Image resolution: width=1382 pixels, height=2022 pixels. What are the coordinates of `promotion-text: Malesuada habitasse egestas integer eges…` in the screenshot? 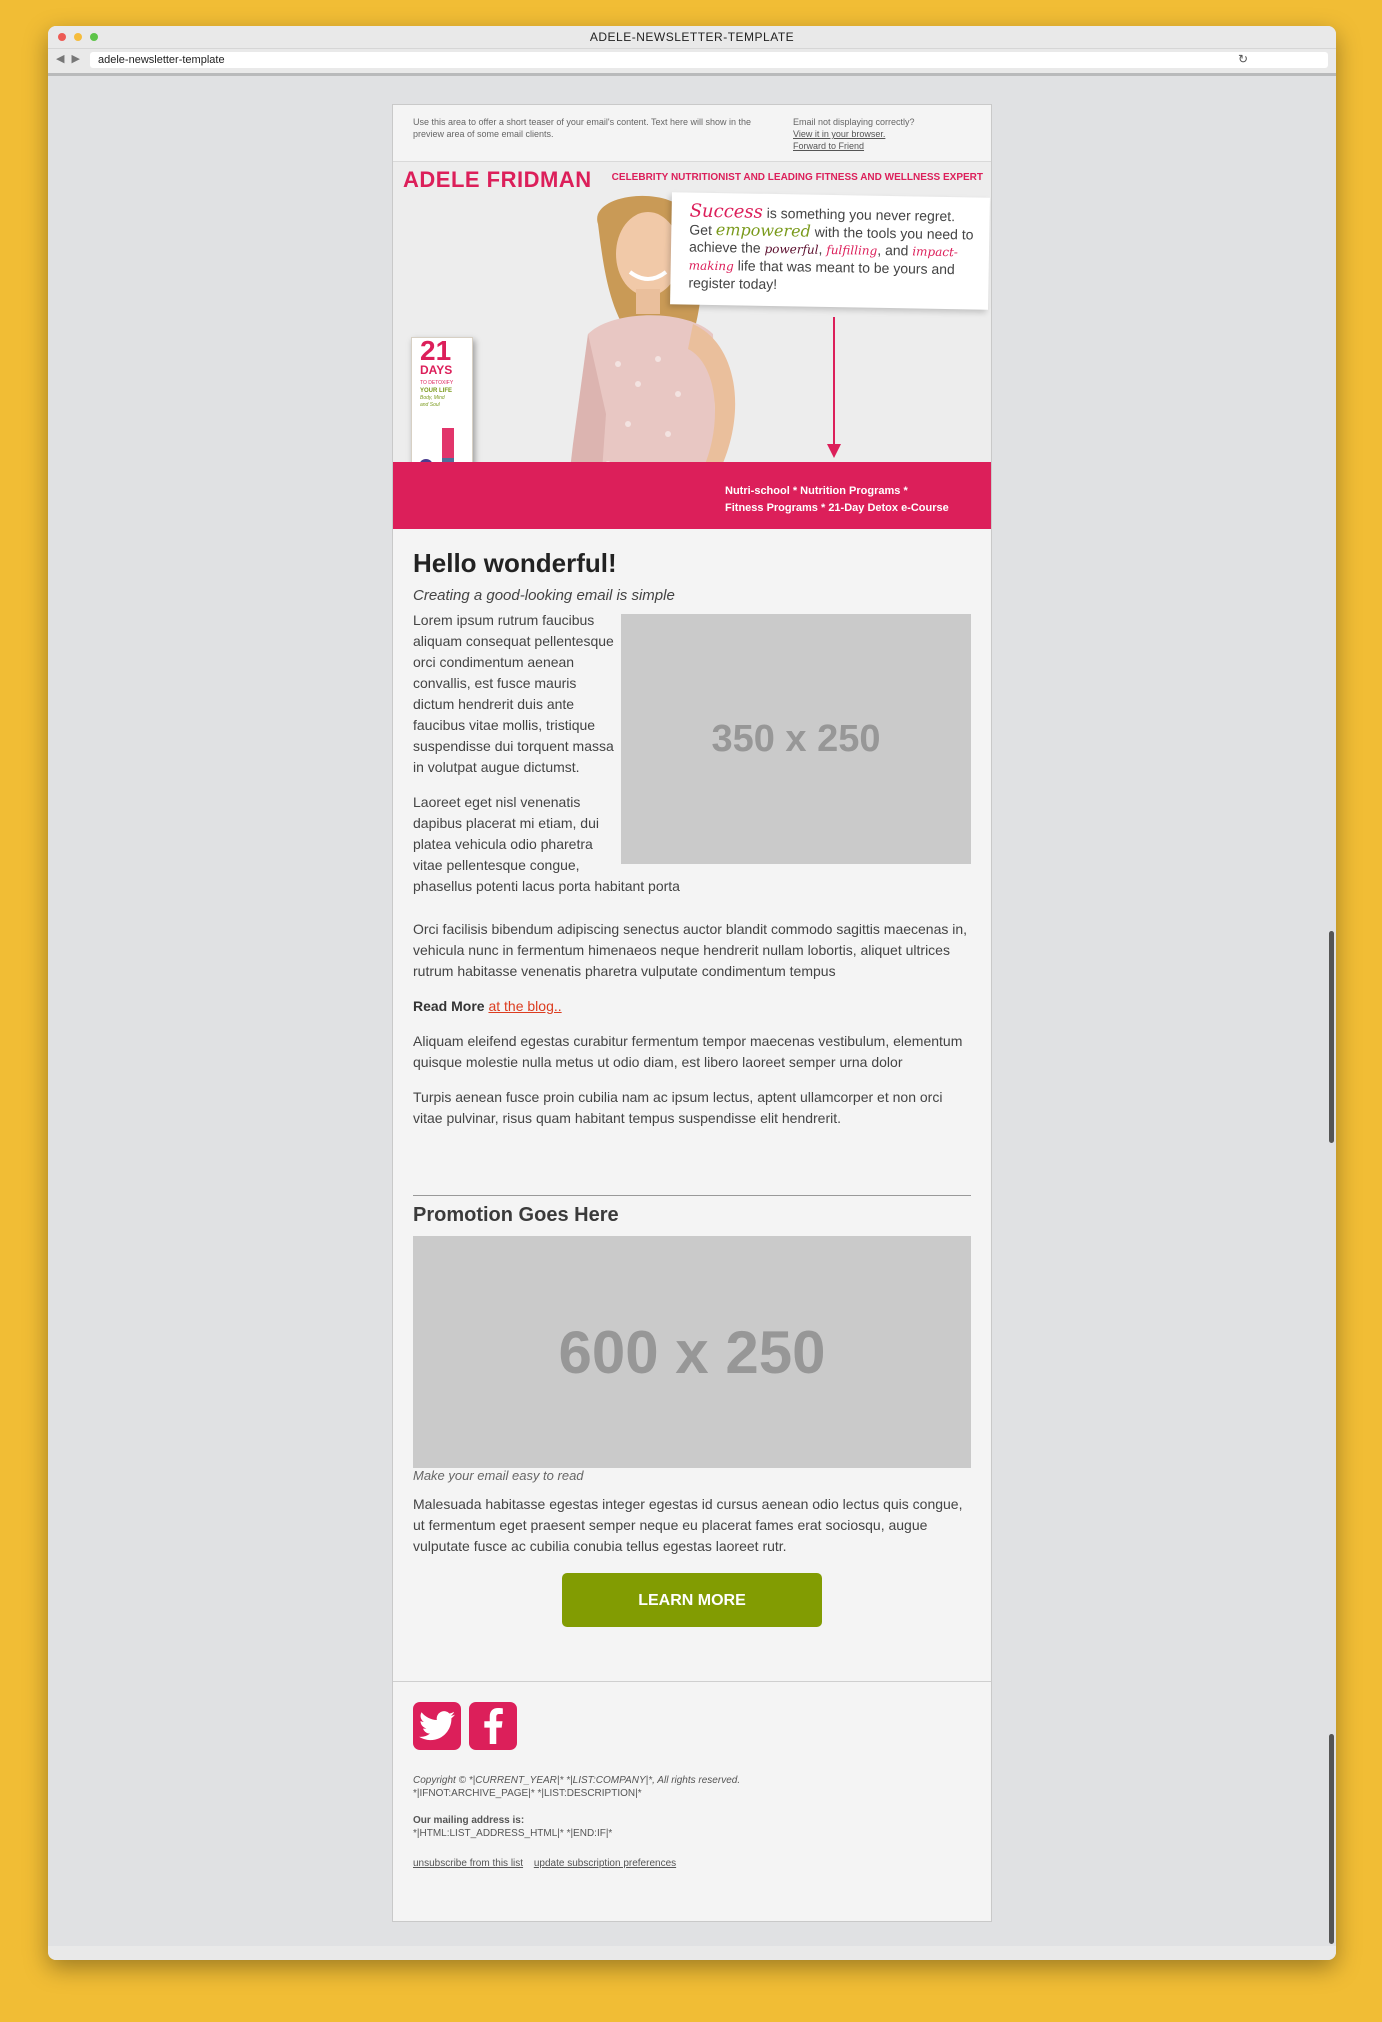 It's located at (688, 1525).